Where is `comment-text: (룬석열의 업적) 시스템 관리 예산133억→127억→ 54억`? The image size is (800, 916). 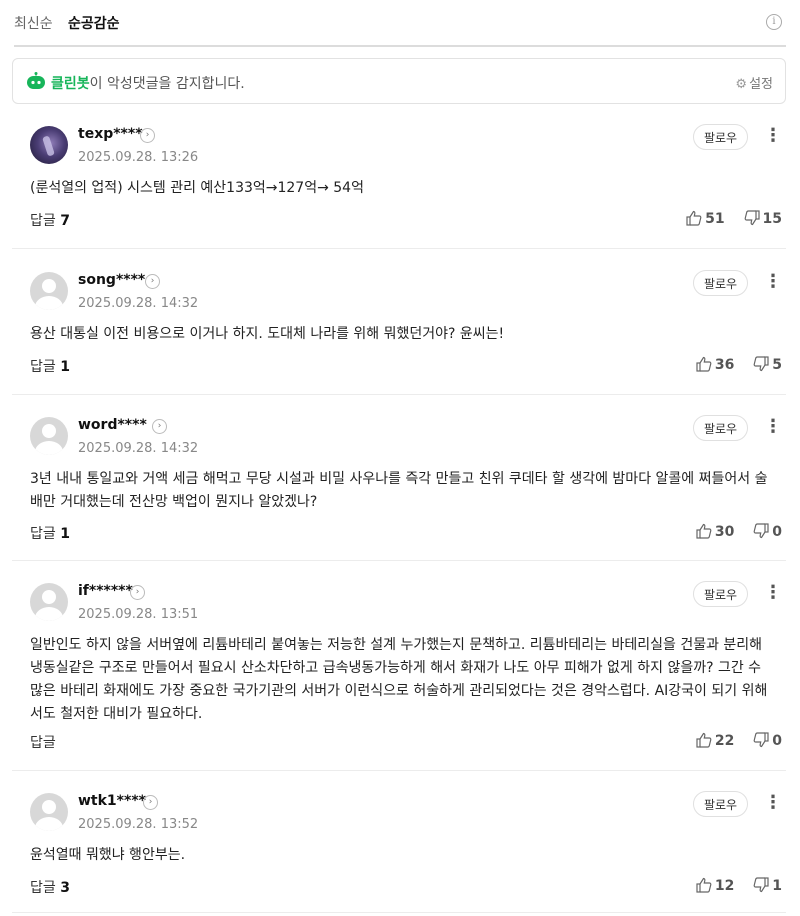
comment-text: (룬석열의 업적) 시스템 관리 예산133억→127억→ 54억 is located at coordinates (197, 188).